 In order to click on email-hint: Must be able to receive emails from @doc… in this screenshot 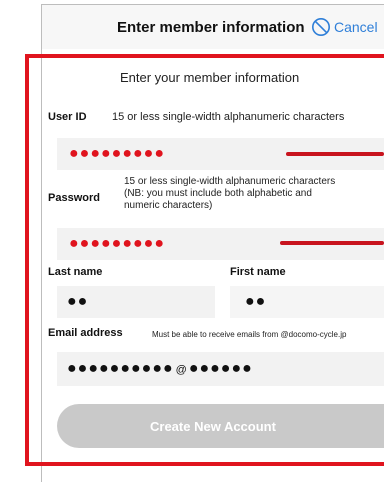, I will do `click(249, 334)`.